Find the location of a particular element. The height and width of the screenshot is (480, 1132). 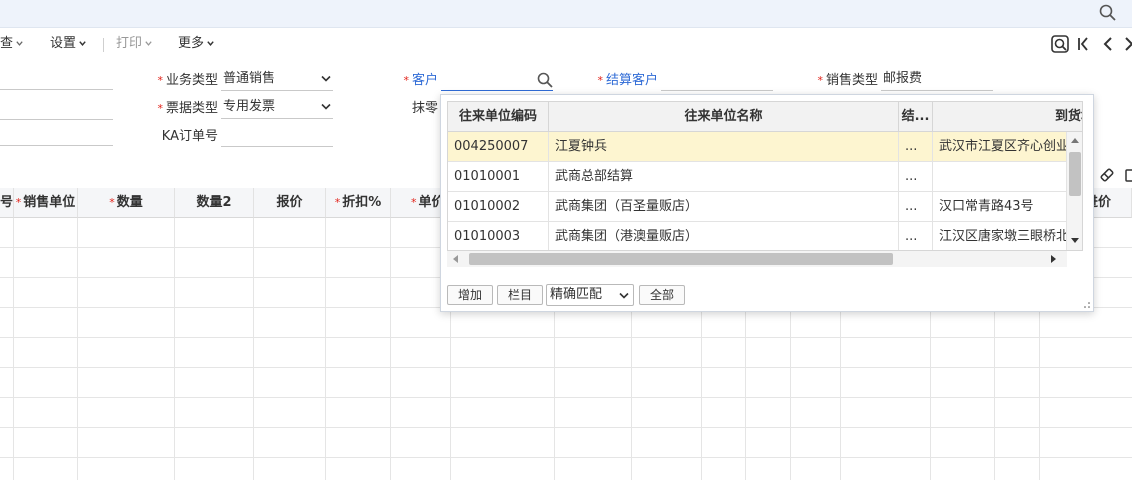

scroll-left-icon is located at coordinates (455, 259).